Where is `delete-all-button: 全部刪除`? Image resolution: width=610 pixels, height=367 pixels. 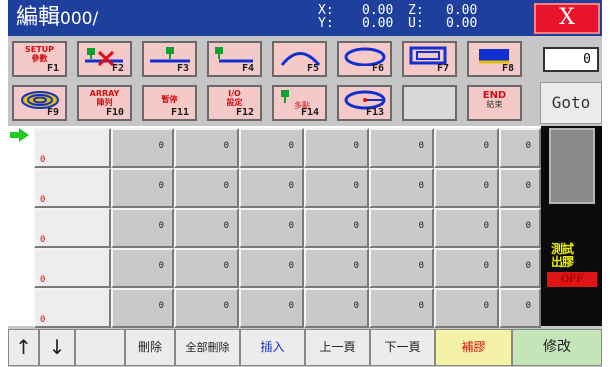 delete-all-button: 全部刪除 is located at coordinates (207, 347).